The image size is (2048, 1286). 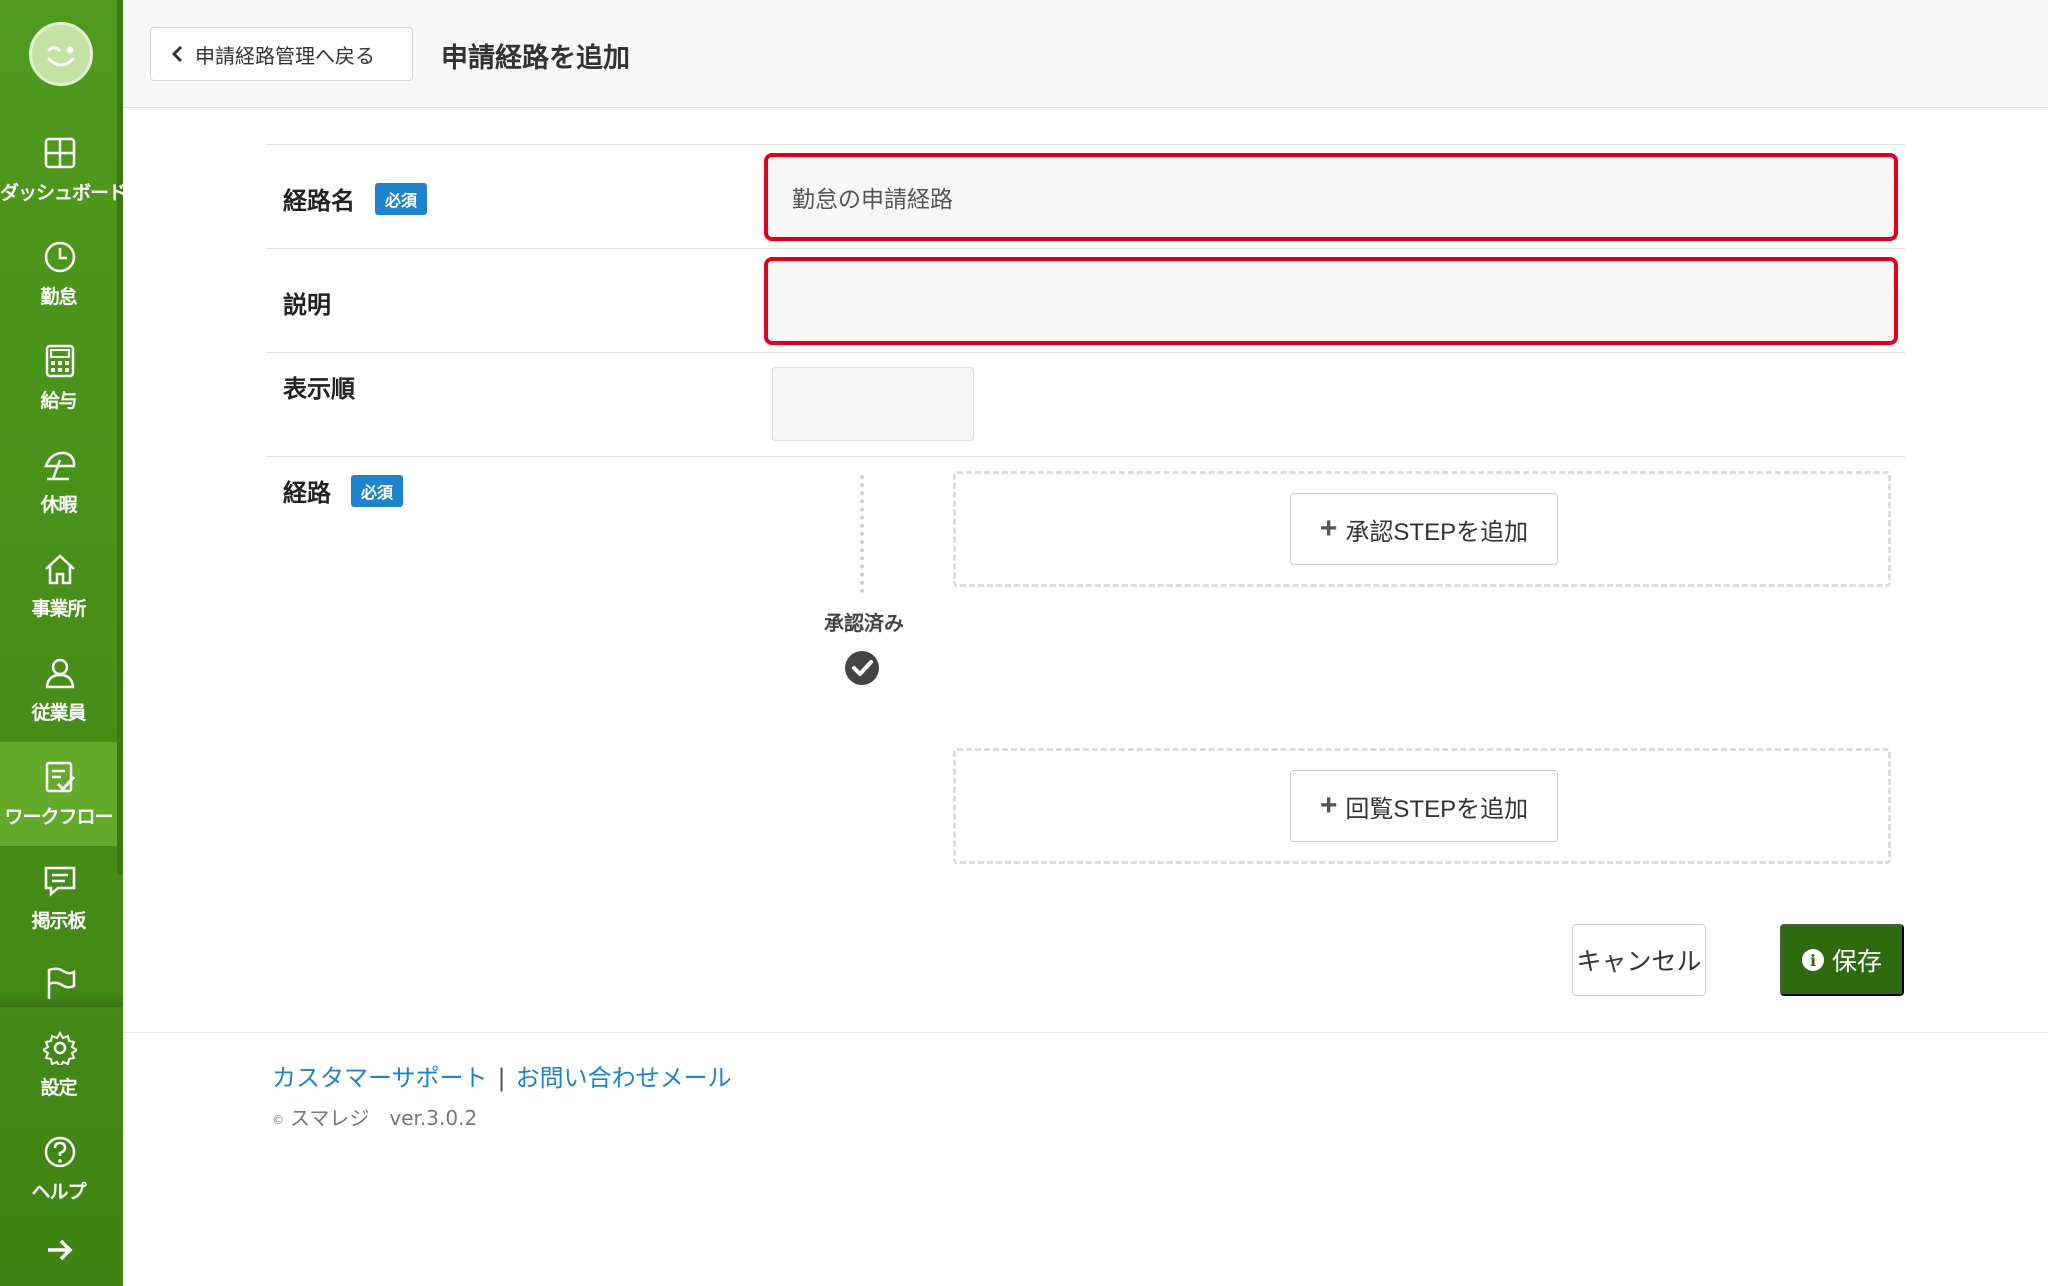 What do you see at coordinates (63, 170) in the screenshot?
I see `sidebar-item-dashboard: ダッシュボード` at bounding box center [63, 170].